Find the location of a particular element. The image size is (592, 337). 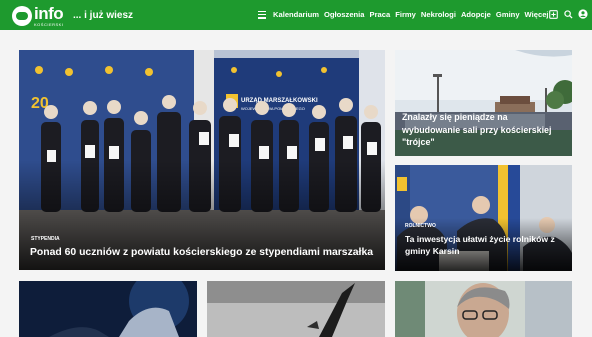

logo-badge-icon is located at coordinates (22, 16).